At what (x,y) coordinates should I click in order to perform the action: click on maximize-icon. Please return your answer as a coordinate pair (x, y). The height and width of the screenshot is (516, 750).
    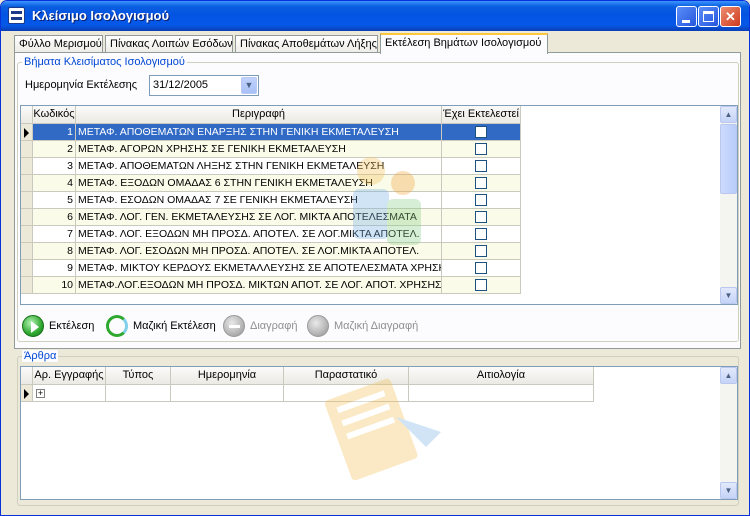
    Looking at the image, I should click on (708, 16).